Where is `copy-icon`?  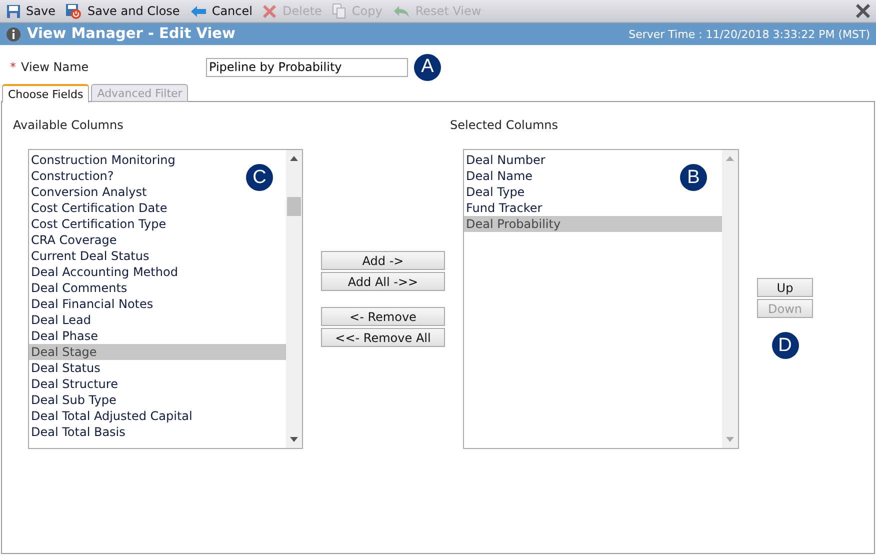
copy-icon is located at coordinates (339, 11).